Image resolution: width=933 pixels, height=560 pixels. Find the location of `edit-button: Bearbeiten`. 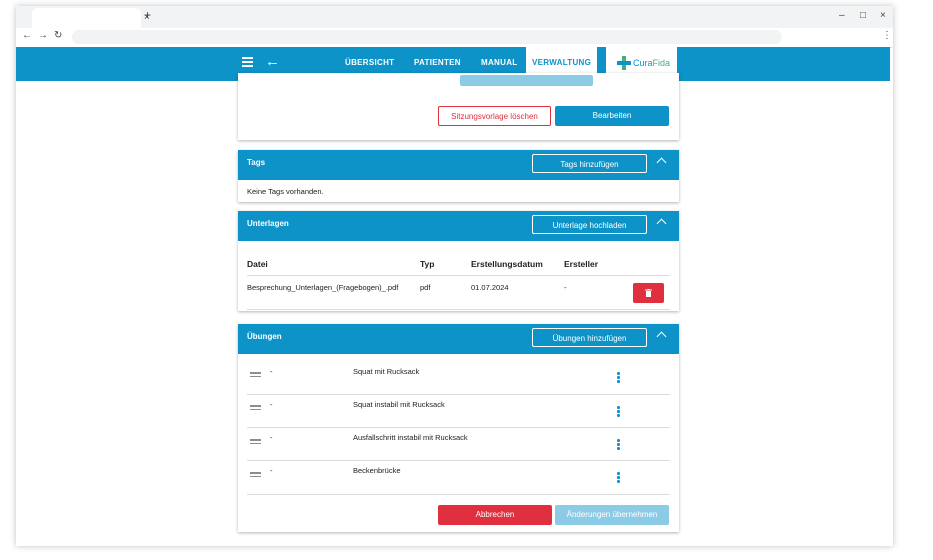

edit-button: Bearbeiten is located at coordinates (612, 116).